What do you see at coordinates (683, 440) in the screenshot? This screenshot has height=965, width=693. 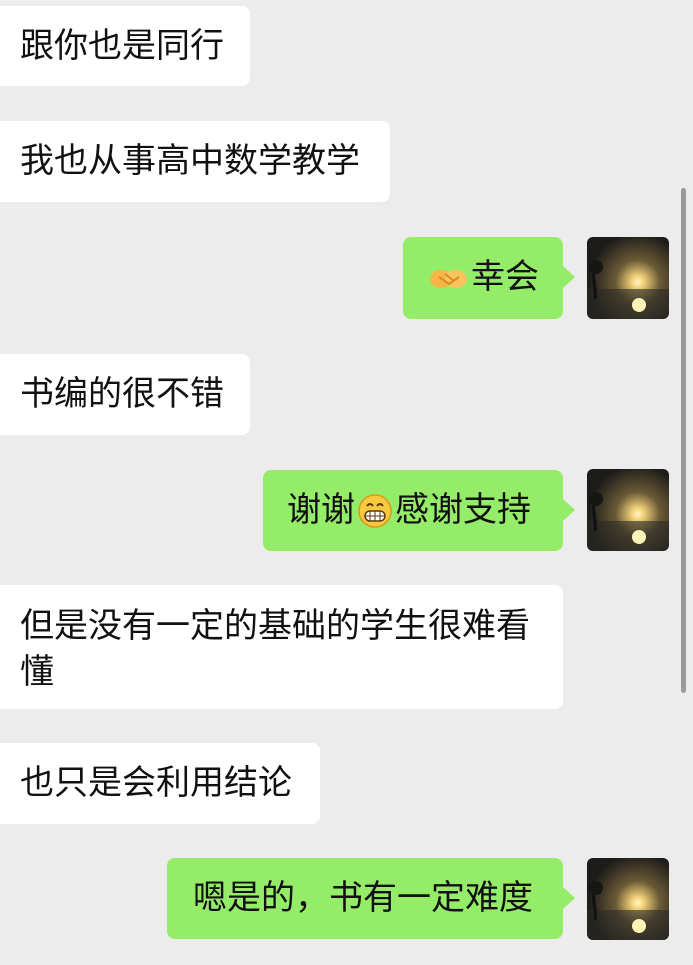 I see `scrollbar` at bounding box center [683, 440].